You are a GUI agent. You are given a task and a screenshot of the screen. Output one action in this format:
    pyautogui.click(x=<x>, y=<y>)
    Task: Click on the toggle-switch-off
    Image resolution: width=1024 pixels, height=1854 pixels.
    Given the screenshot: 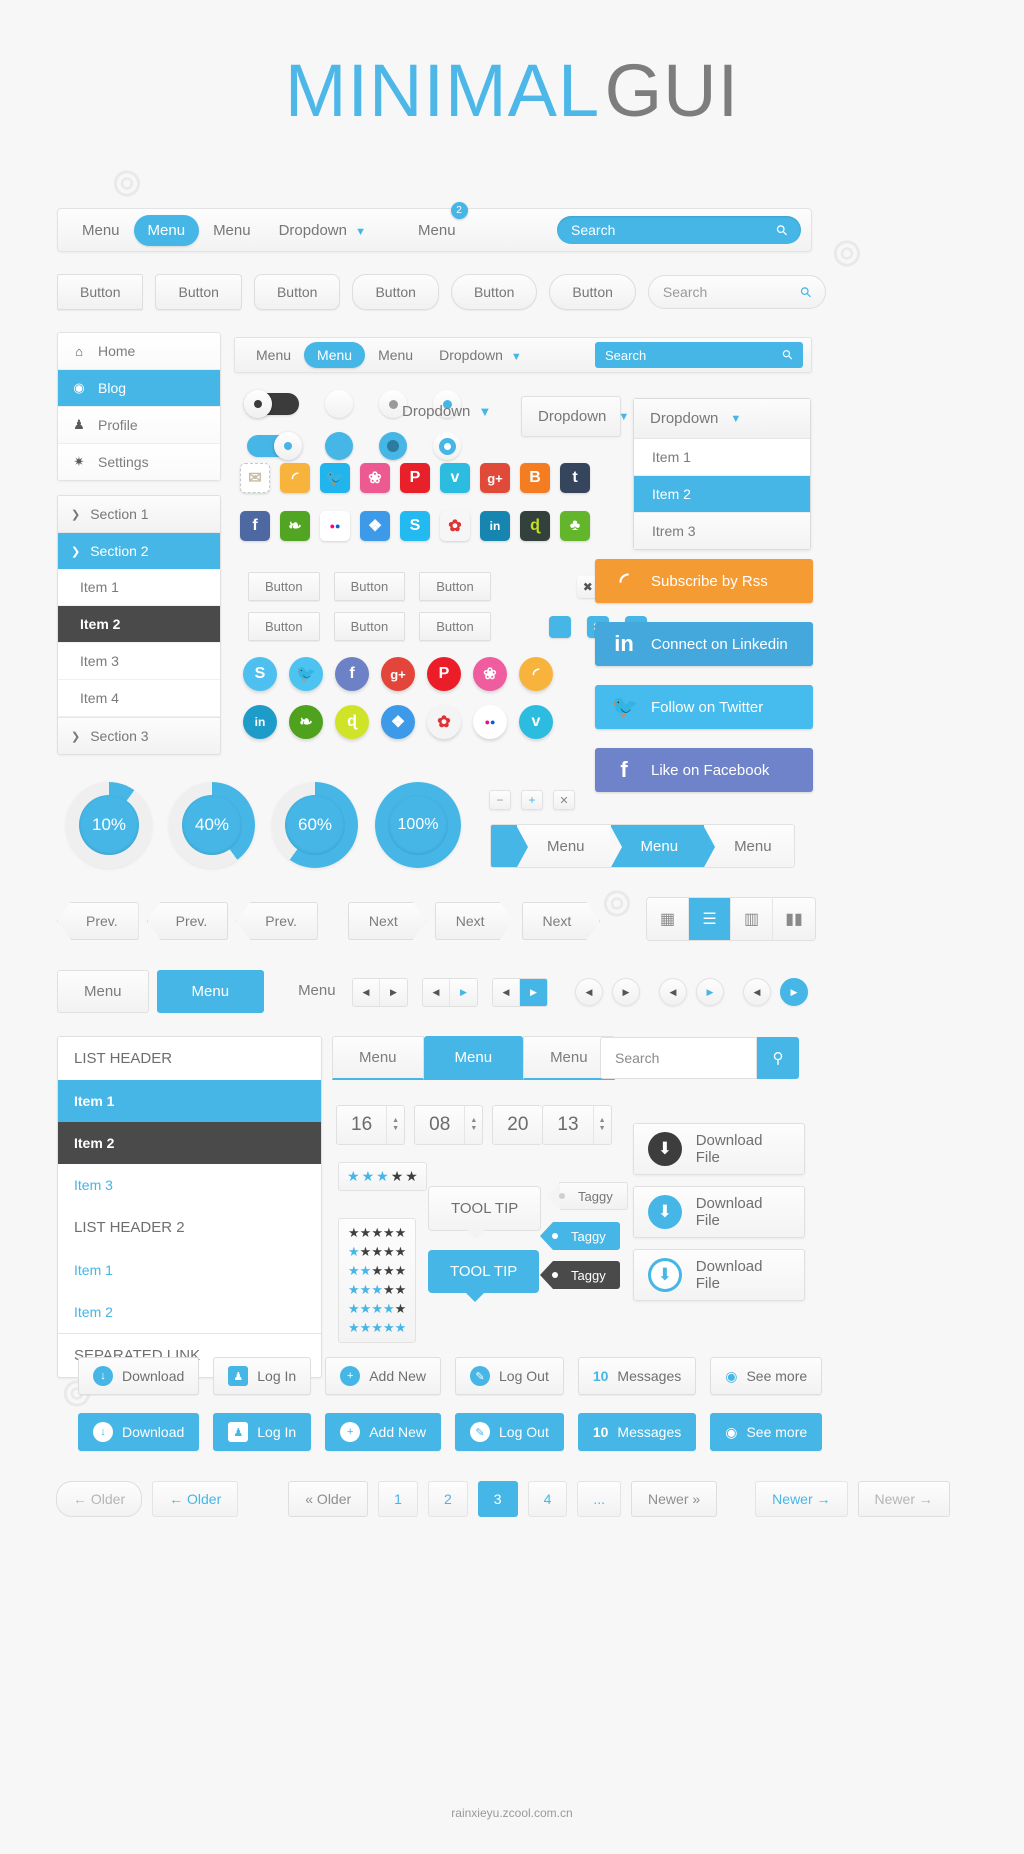 What is the action you would take?
    pyautogui.click(x=271, y=404)
    